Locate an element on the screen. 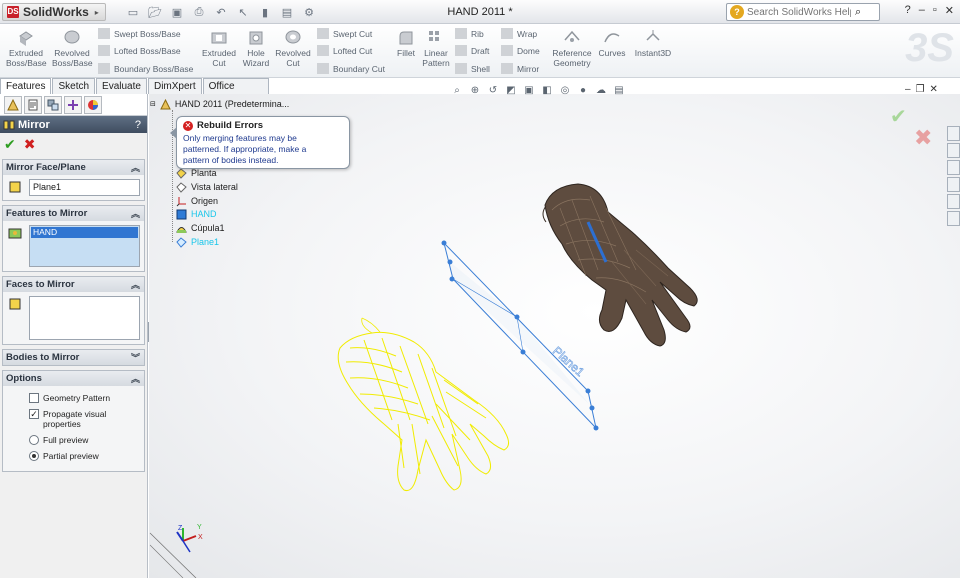 Image resolution: width=960 pixels, height=578 pixels. view-palette-icon is located at coordinates (953, 184).